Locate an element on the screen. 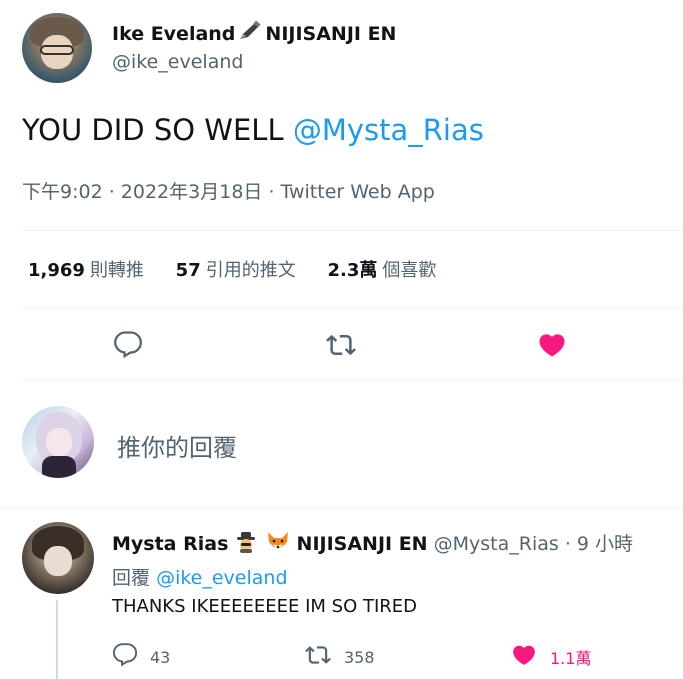 The height and width of the screenshot is (679, 683). reply-author-name: Mysta Rias is located at coordinates (170, 544).